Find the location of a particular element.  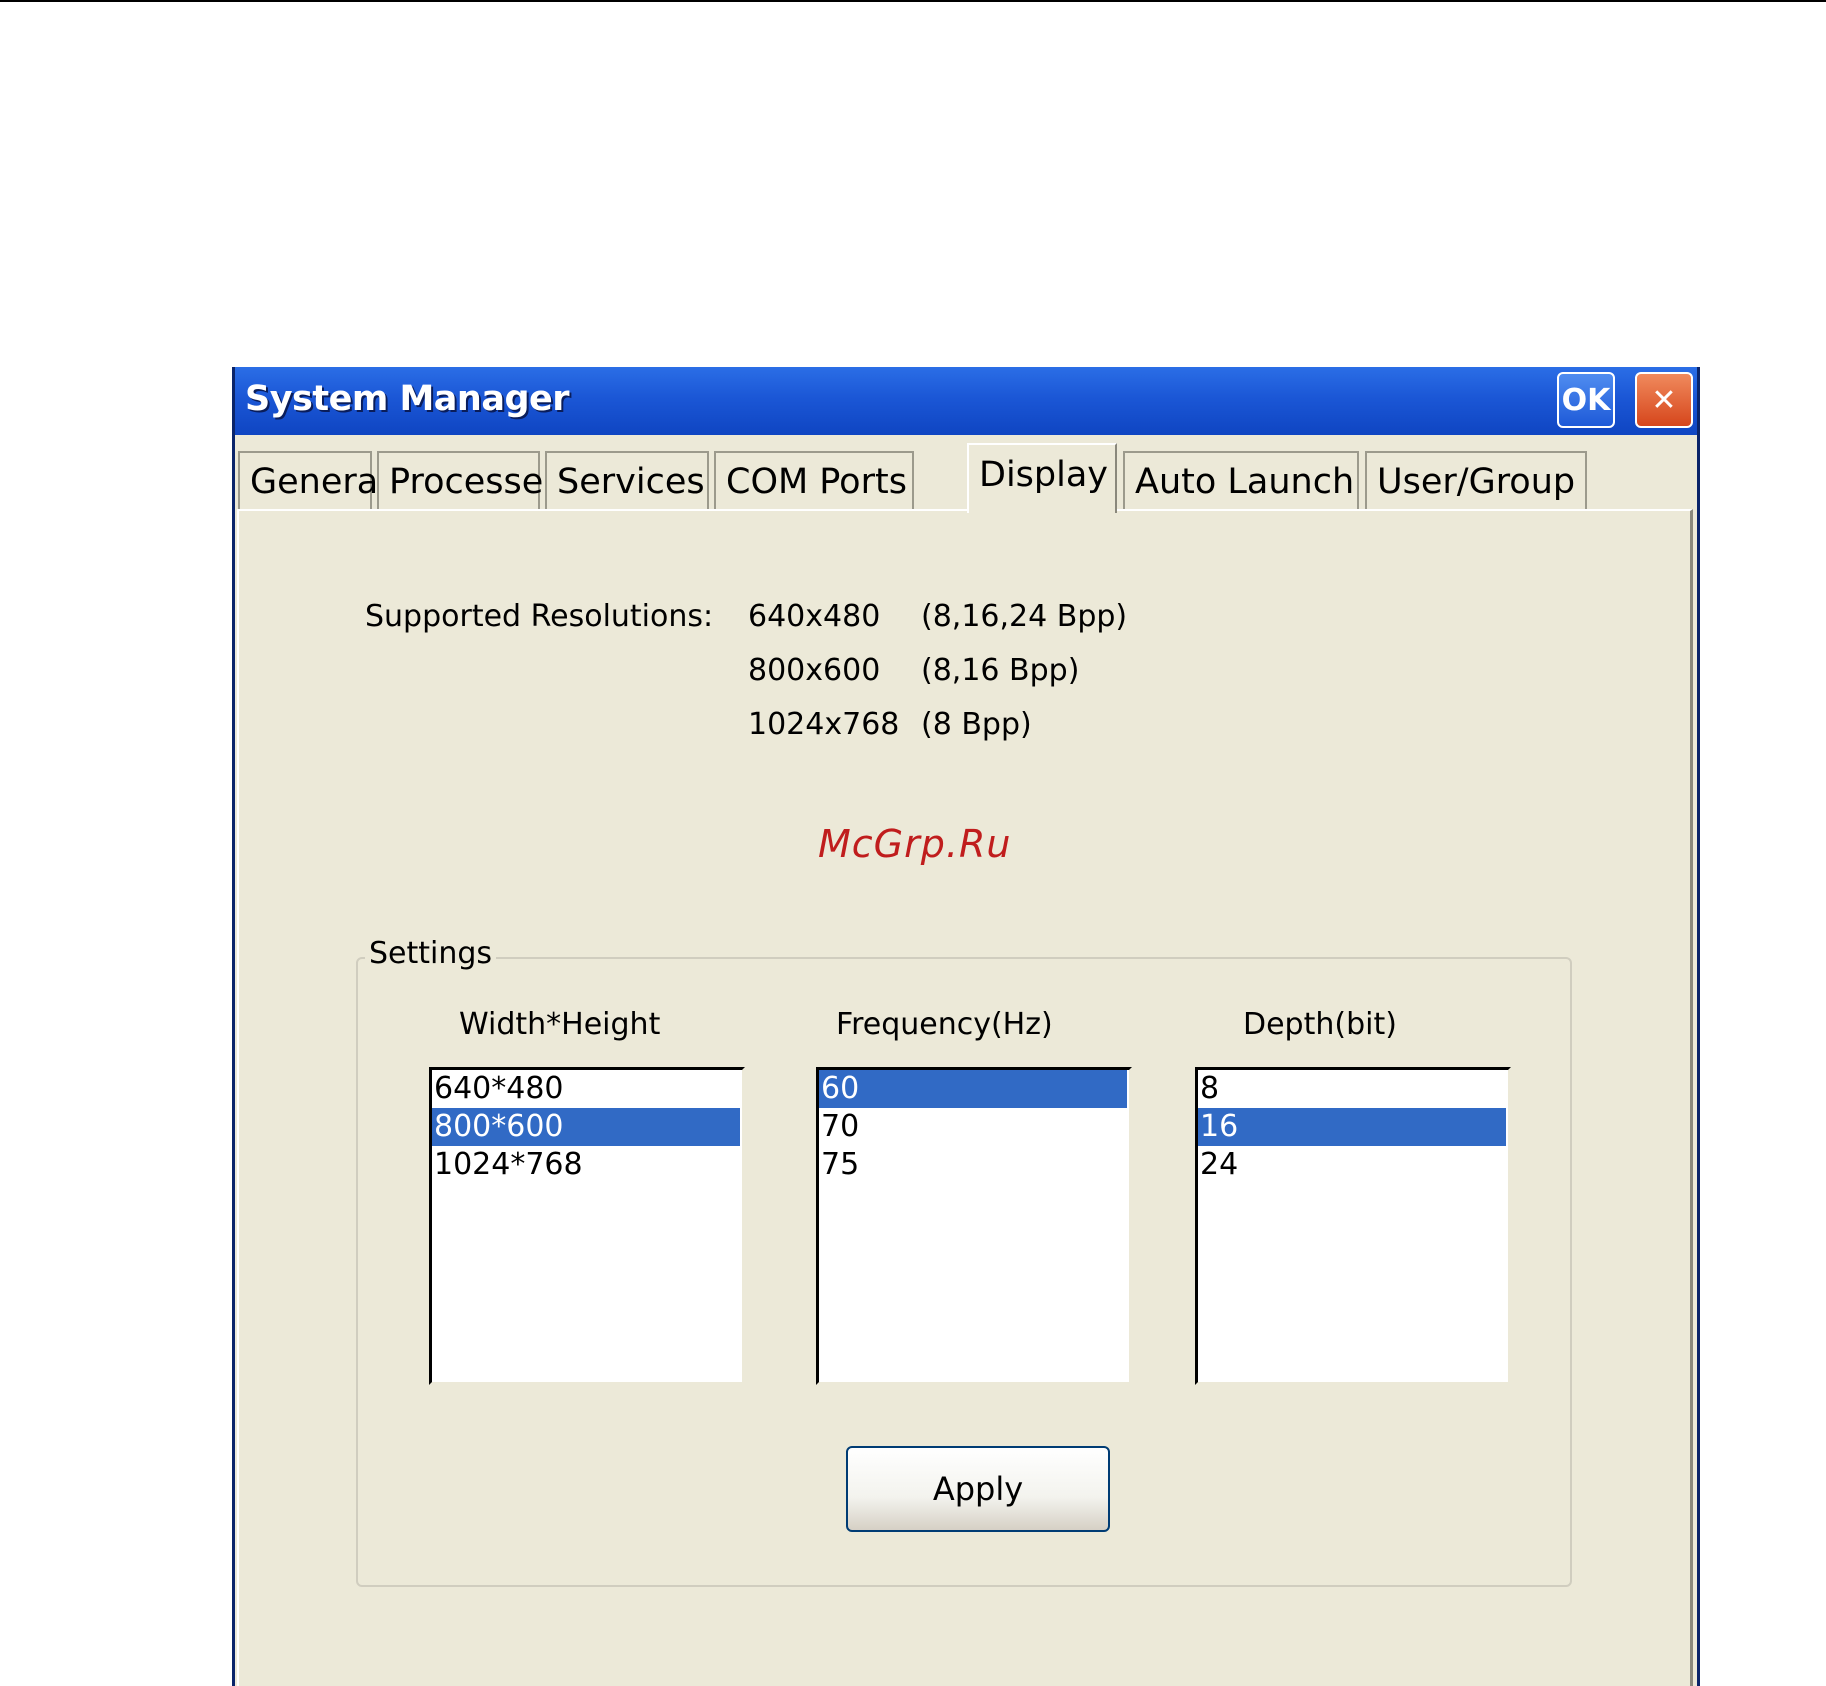

depth-header: Depth(bit) is located at coordinates (1320, 1024).